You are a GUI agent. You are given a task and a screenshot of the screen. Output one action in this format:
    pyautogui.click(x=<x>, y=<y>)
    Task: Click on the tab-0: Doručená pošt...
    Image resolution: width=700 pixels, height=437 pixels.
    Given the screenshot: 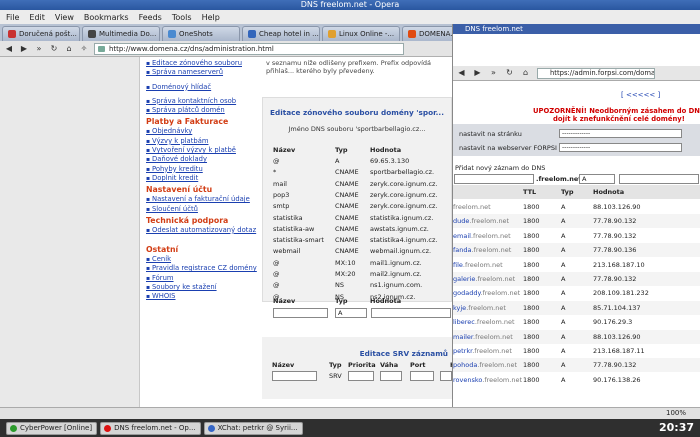 What is the action you would take?
    pyautogui.click(x=41, y=33)
    